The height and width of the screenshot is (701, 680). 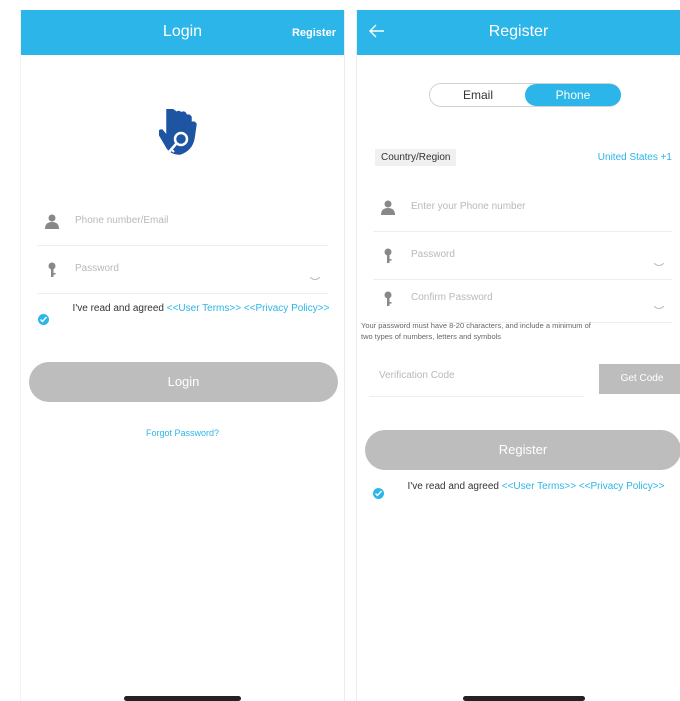 I want to click on country-label: Country/Region, so click(x=416, y=157).